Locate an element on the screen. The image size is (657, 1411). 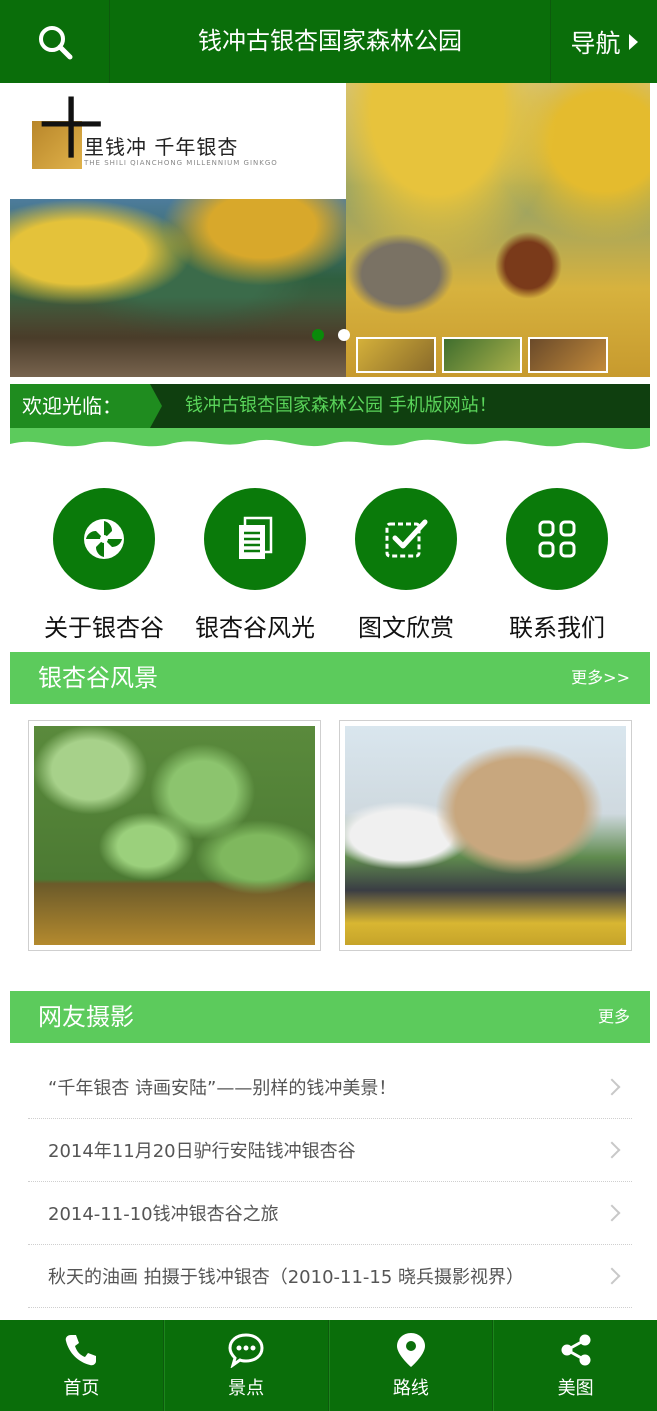
menu-item-gallery: 图文欣赏 is located at coordinates (406, 565).